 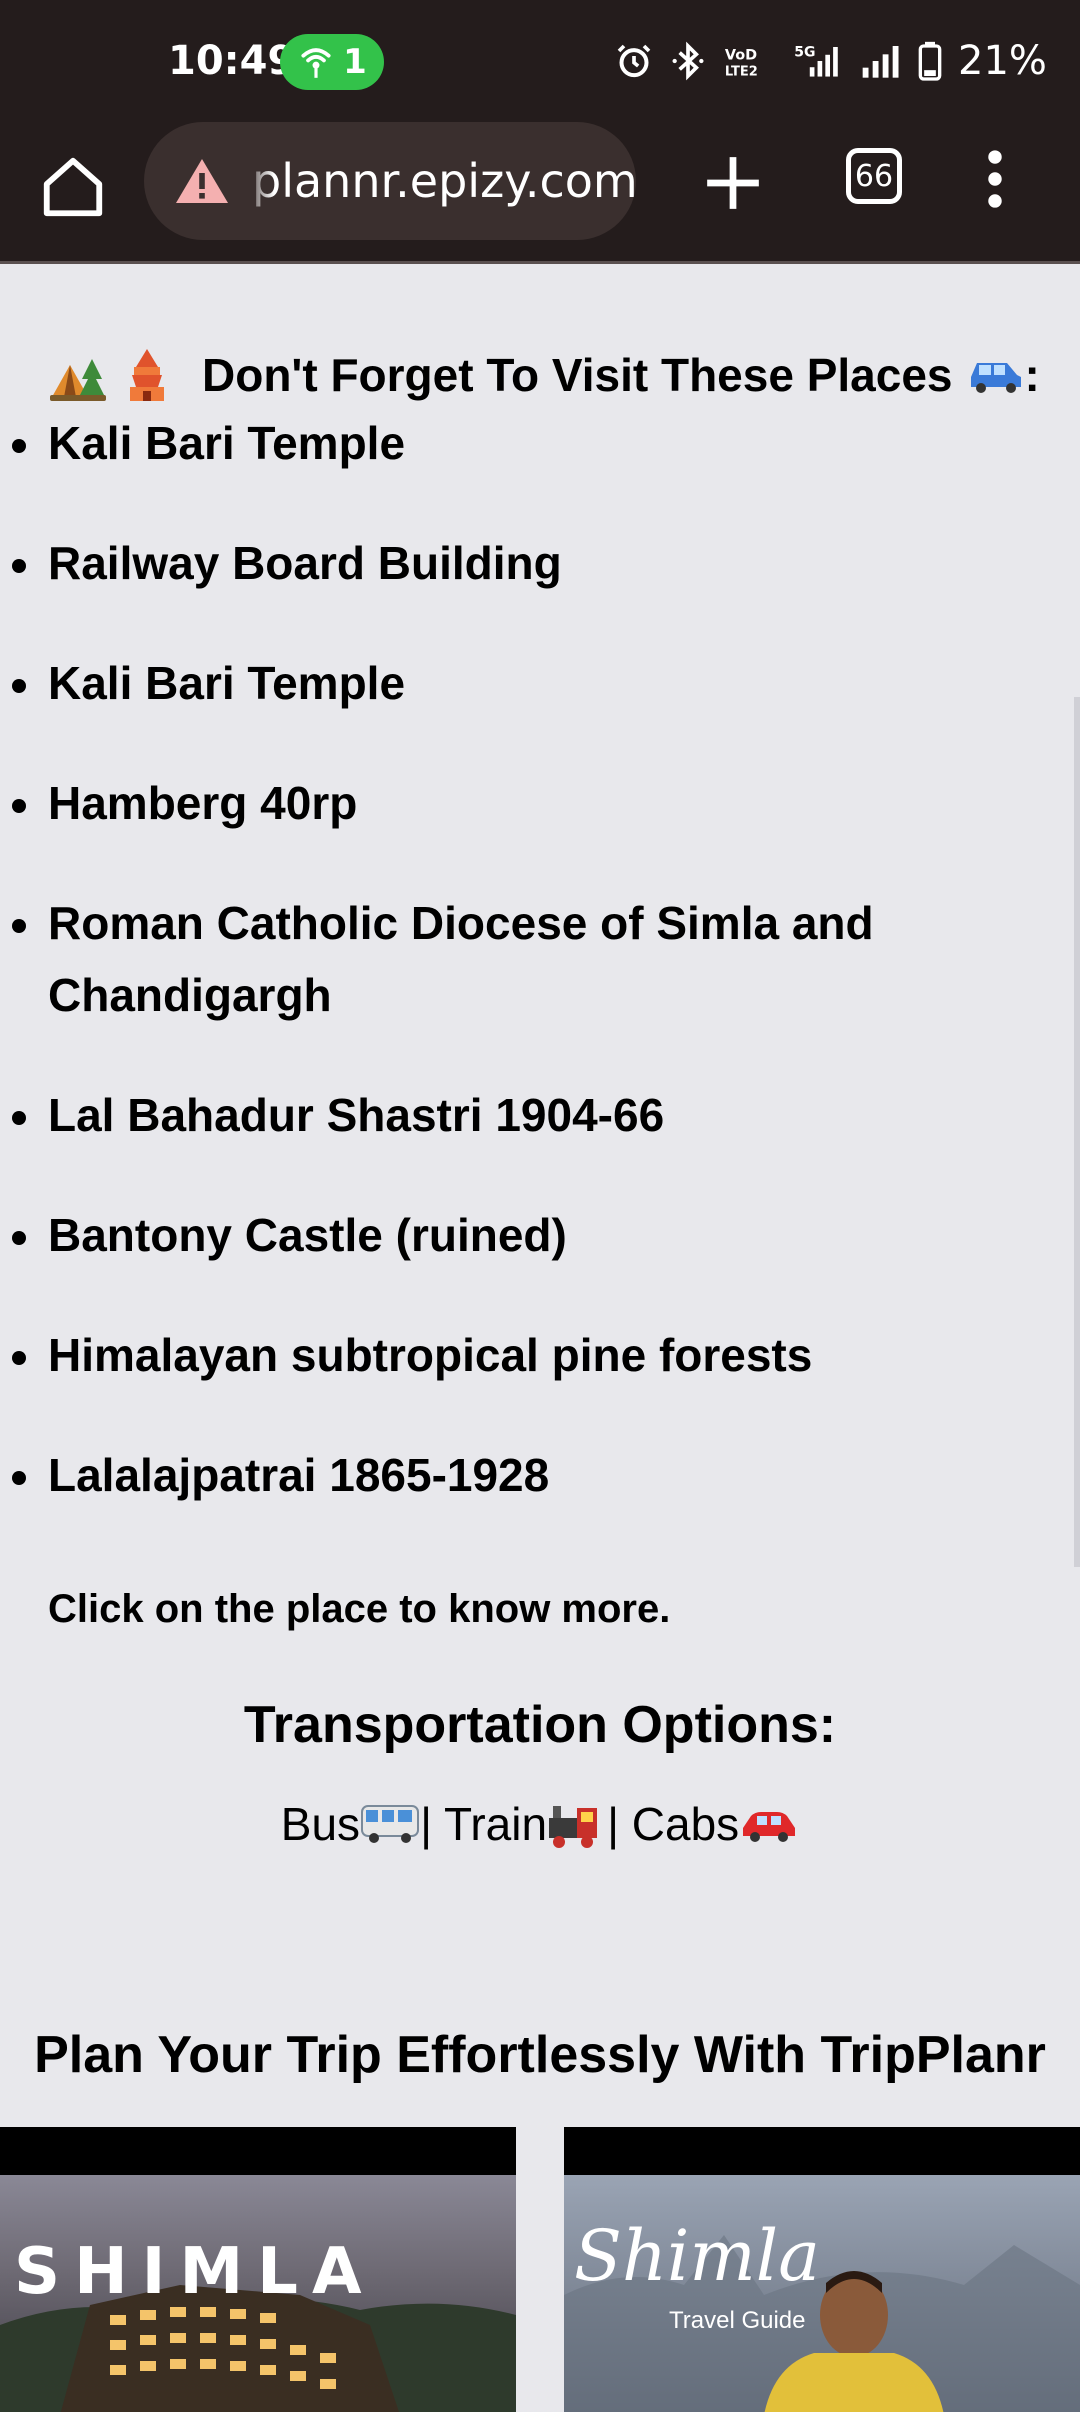 What do you see at coordinates (577, 375) in the screenshot?
I see `visit-heading-text: Don't Forget To Visit These Places` at bounding box center [577, 375].